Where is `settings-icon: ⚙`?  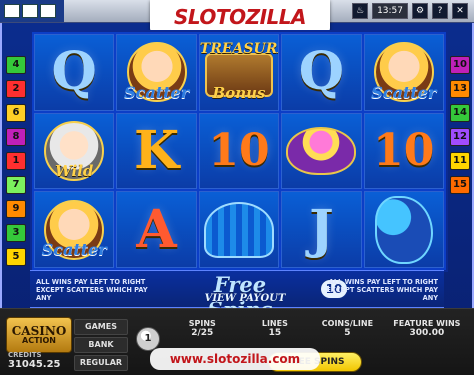
settings-icon: ⚙ is located at coordinates (420, 11).